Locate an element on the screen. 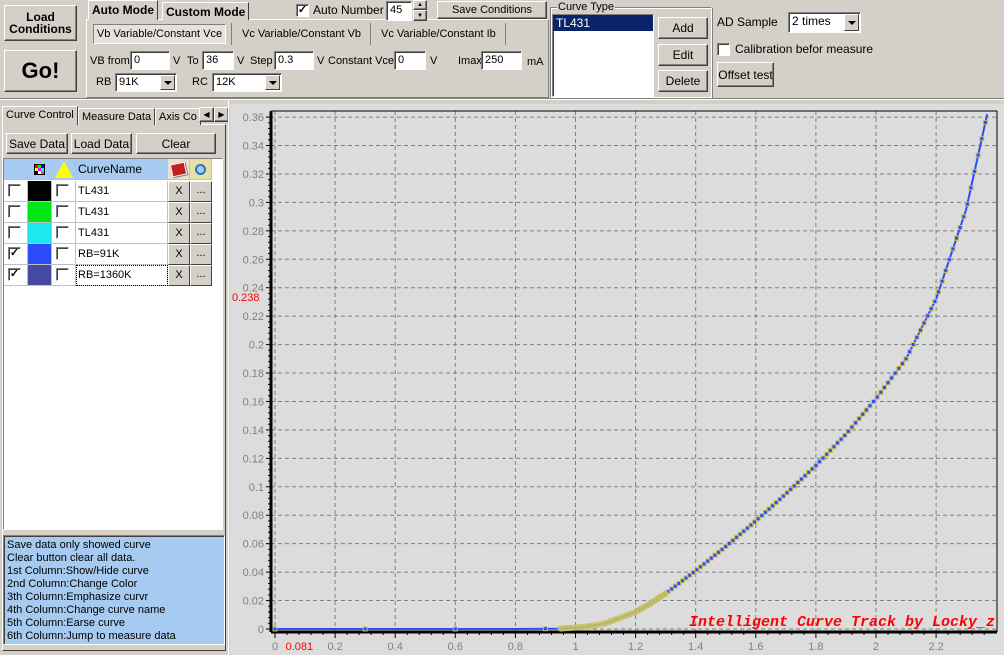 The image size is (1004, 655). add-button: Add is located at coordinates (683, 28).